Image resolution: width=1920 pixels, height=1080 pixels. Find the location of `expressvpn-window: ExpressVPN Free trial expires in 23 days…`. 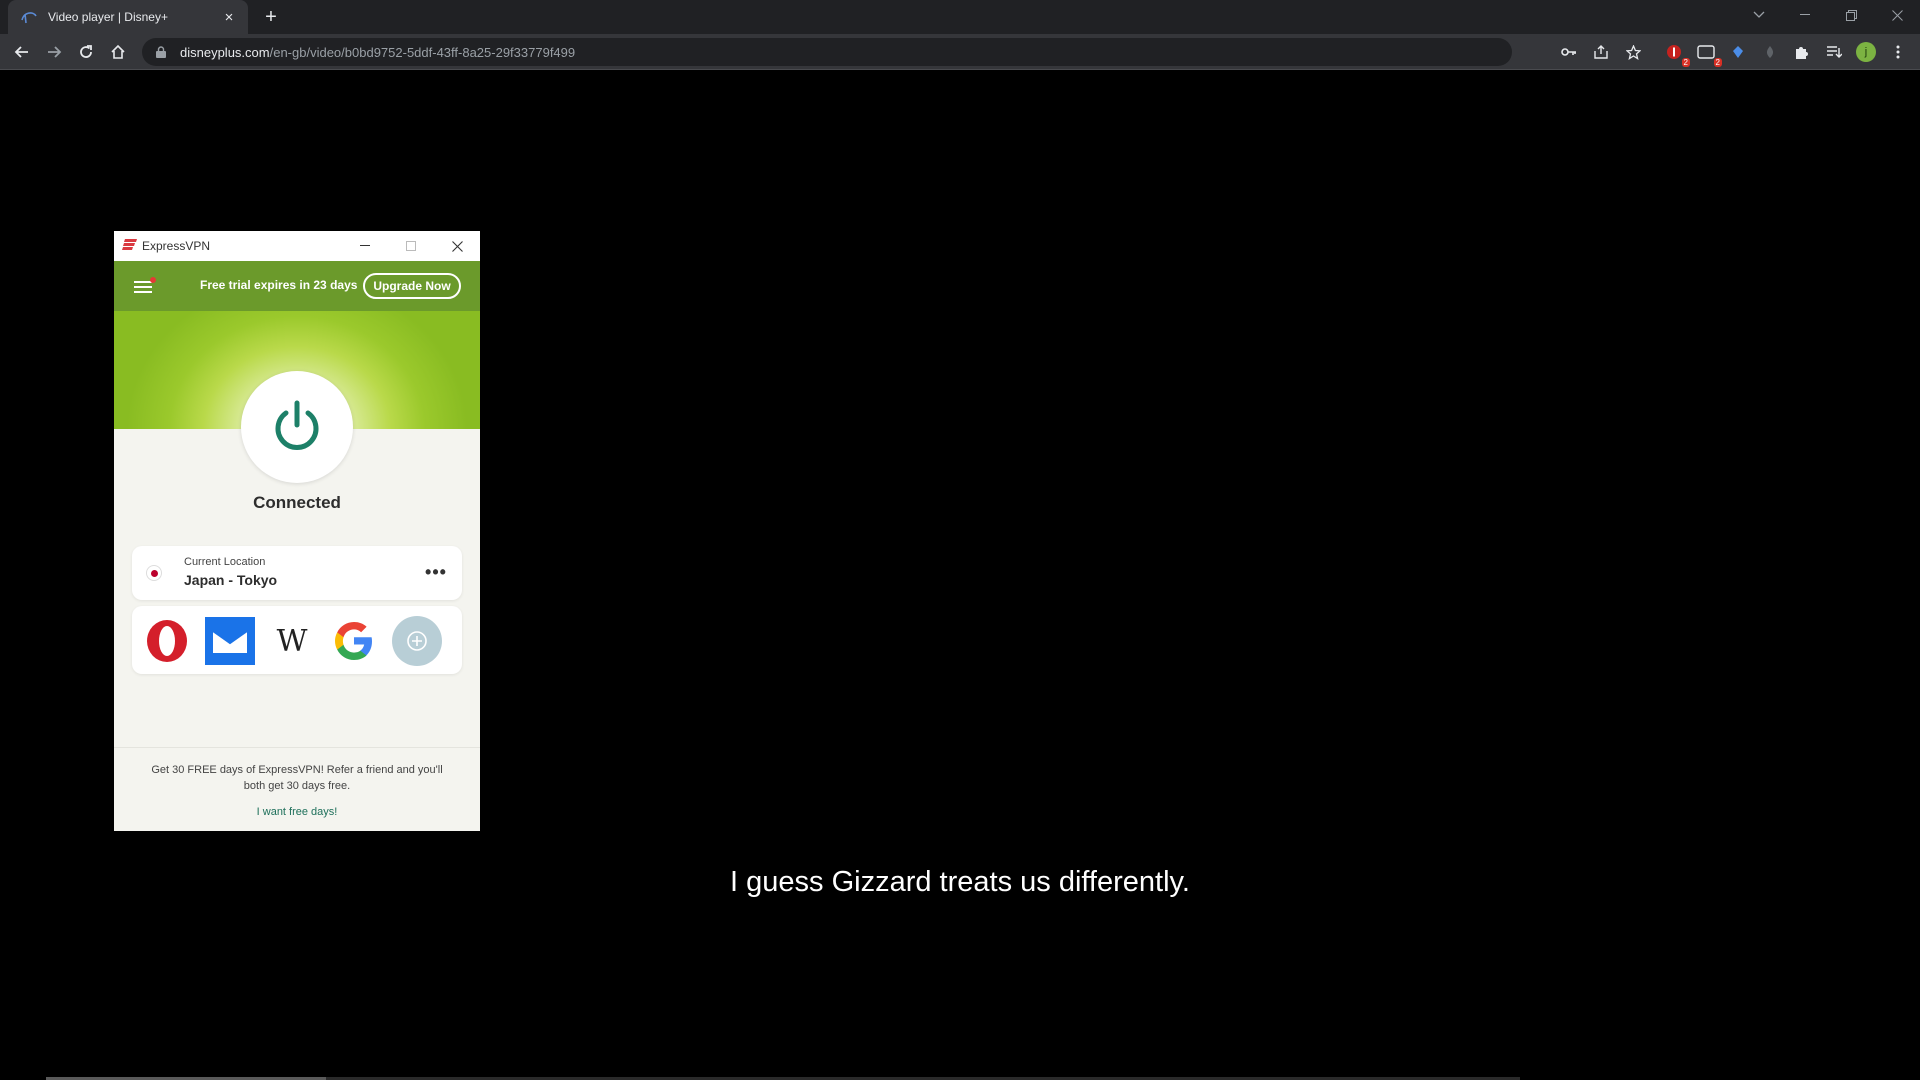

expressvpn-window: ExpressVPN Free trial expires in 23 days… is located at coordinates (297, 531).